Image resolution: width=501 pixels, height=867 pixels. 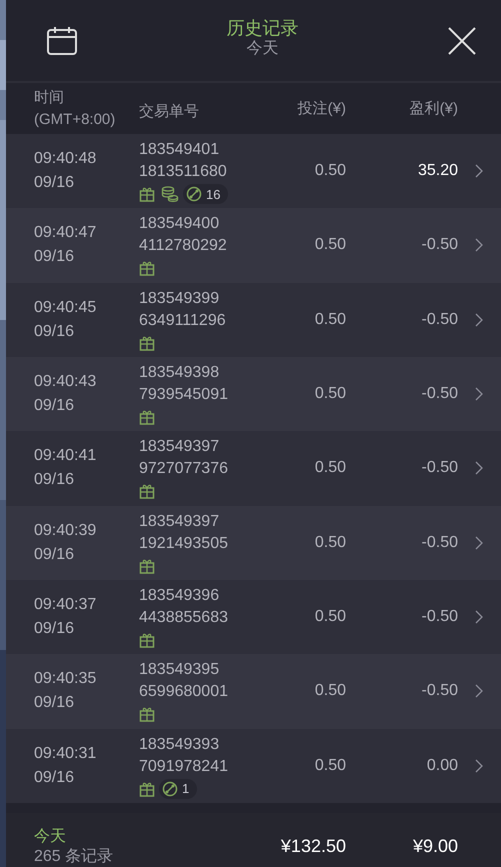 What do you see at coordinates (183, 395) in the screenshot?
I see `order-number: 7939545091` at bounding box center [183, 395].